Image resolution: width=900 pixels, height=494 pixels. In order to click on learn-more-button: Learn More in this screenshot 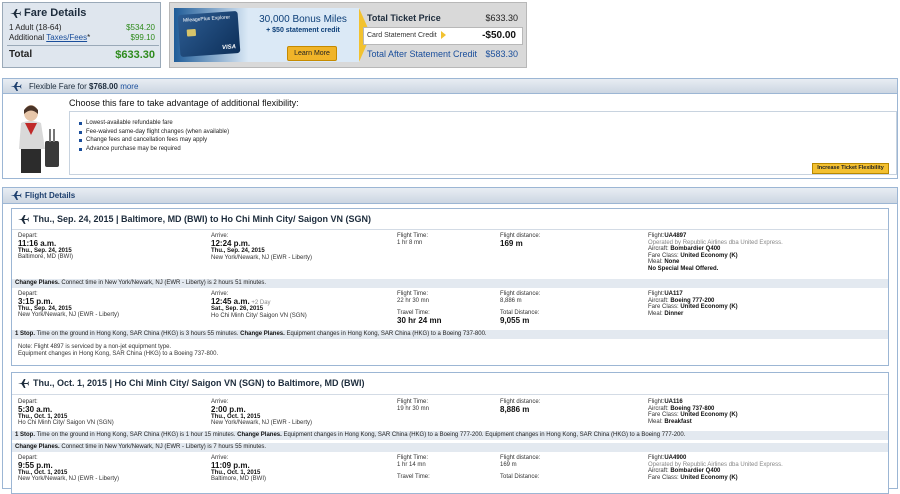, I will do `click(312, 53)`.